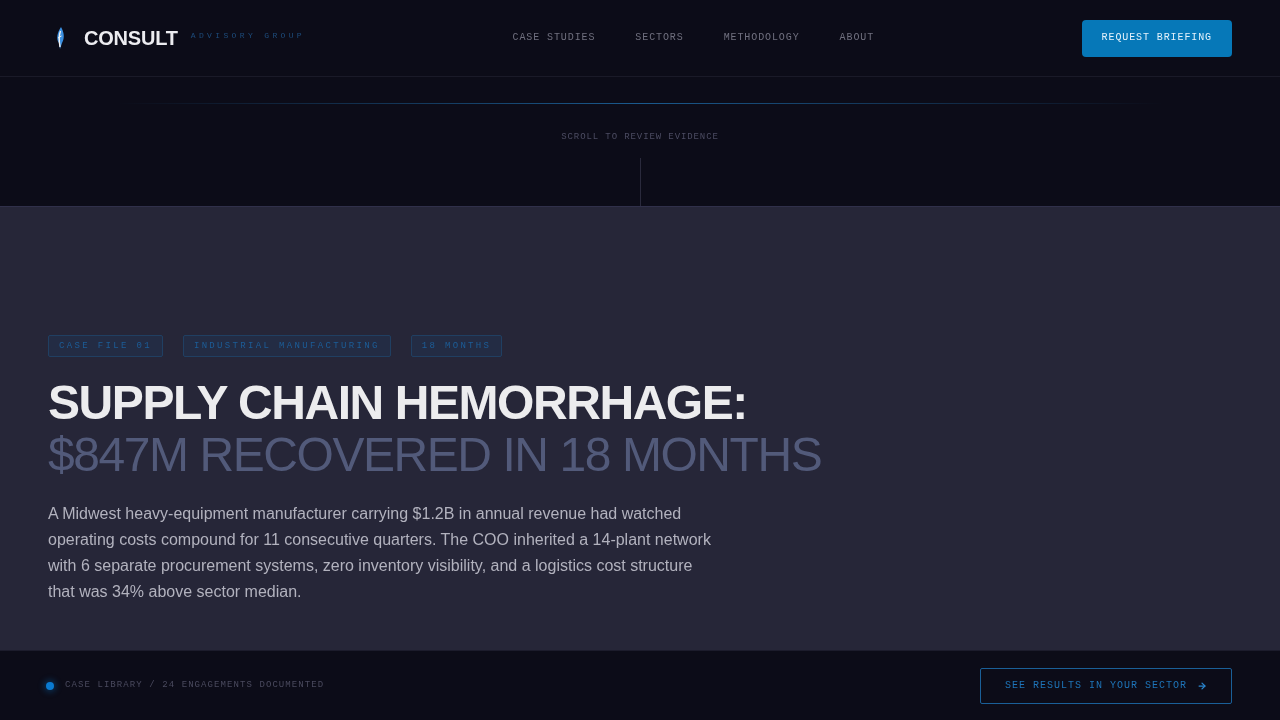  I want to click on case-library-status: CASE LIBRARY / 24 ENGAGEMENTS DOCUMENTED, so click(195, 685).